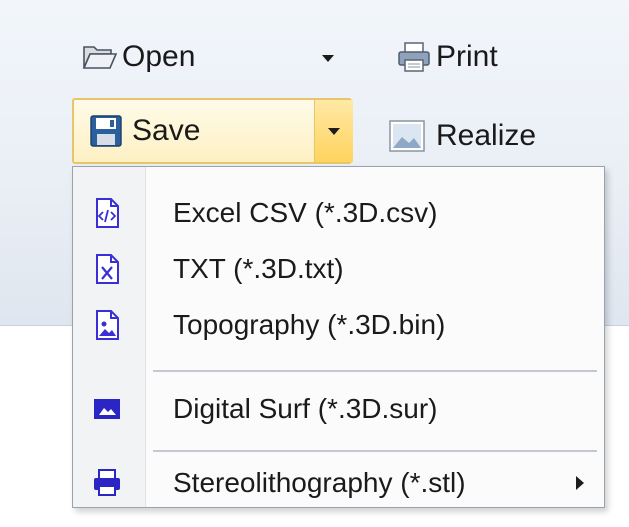 The width and height of the screenshot is (629, 527). What do you see at coordinates (107, 213) in the screenshot?
I see `code-file-icon` at bounding box center [107, 213].